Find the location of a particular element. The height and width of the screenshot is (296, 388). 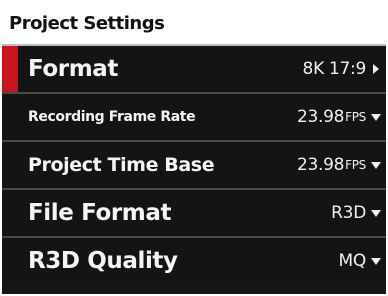

setting-value-r3d-quality: MQ is located at coordinates (352, 261).